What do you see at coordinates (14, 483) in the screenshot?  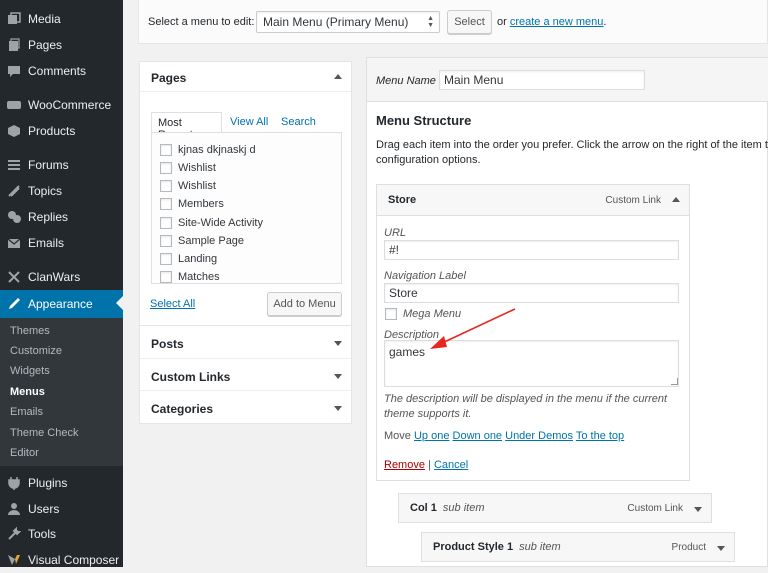 I see `plugins-icon` at bounding box center [14, 483].